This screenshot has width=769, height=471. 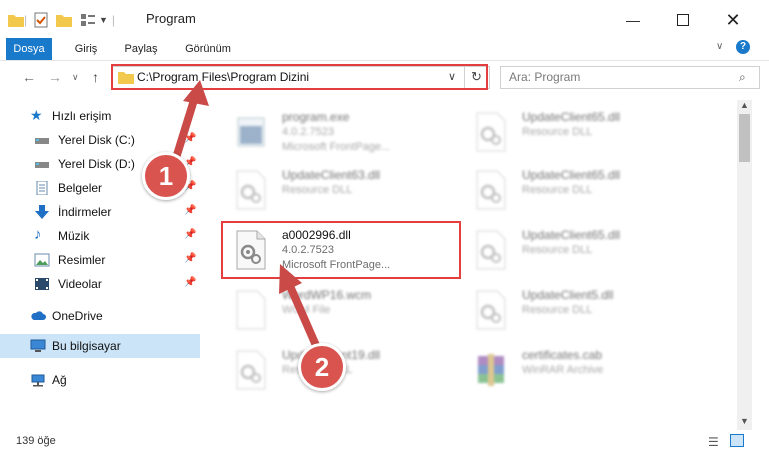 What do you see at coordinates (247, 217) in the screenshot?
I see `annotation-arrows` at bounding box center [247, 217].